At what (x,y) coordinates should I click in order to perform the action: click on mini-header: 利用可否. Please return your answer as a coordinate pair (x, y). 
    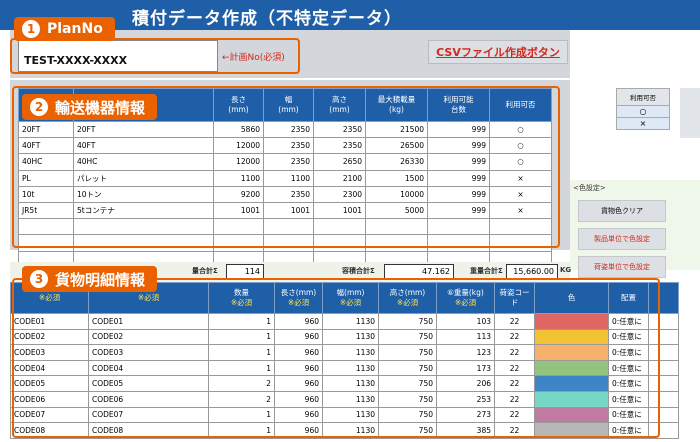
    Looking at the image, I should click on (643, 97).